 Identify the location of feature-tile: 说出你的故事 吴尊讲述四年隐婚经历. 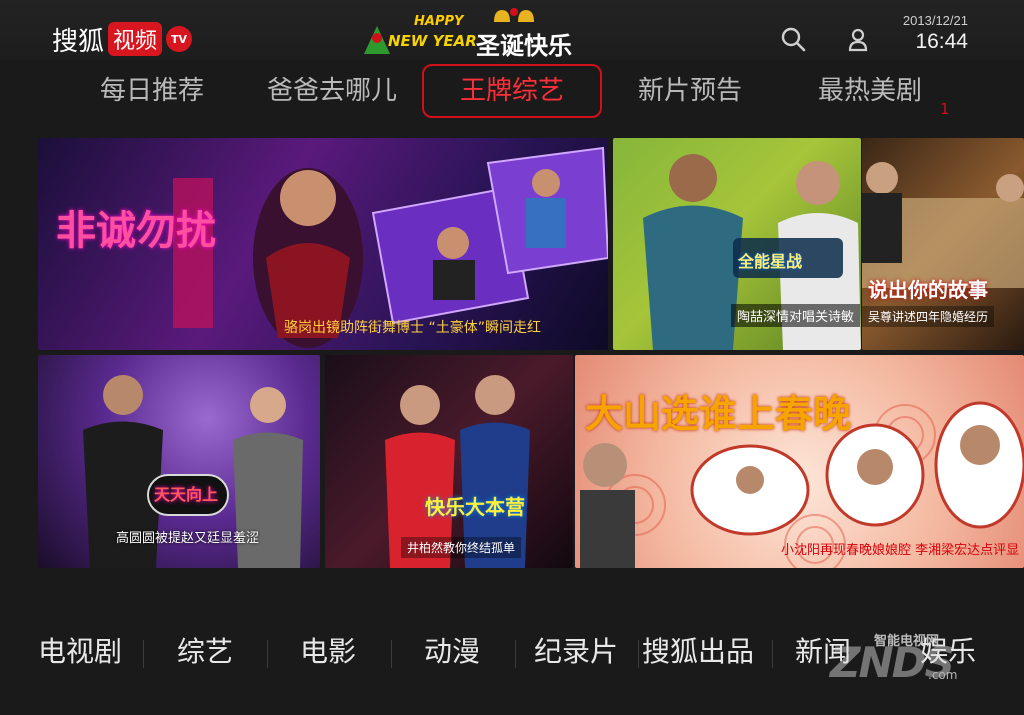
(943, 244).